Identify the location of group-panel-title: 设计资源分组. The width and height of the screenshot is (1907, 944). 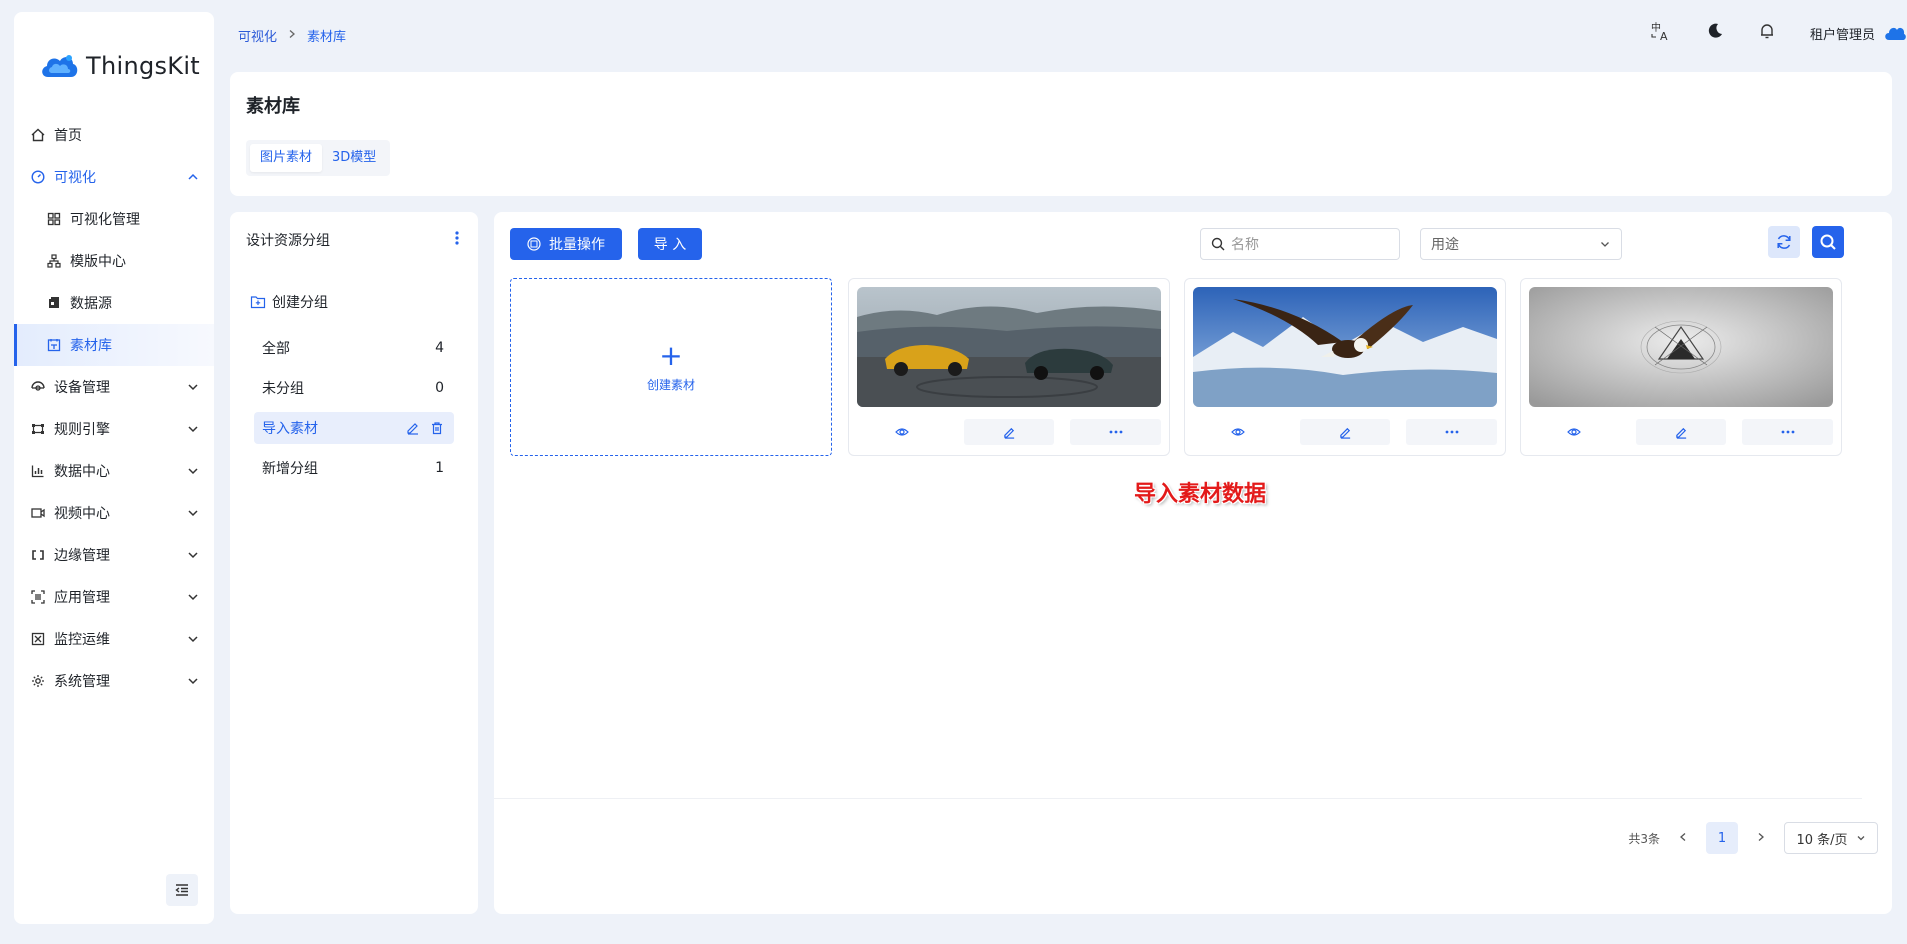
(288, 241).